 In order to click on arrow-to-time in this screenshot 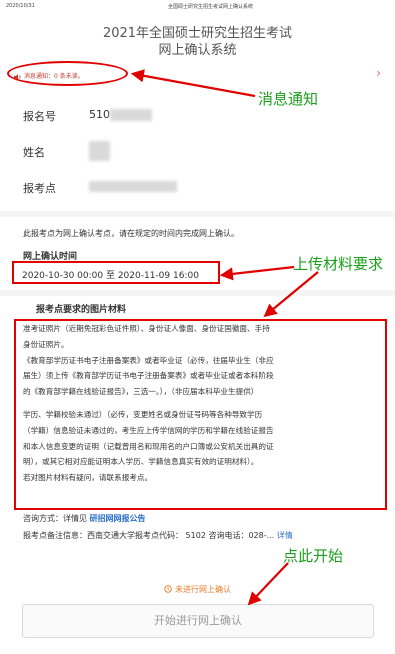, I will do `click(257, 273)`.